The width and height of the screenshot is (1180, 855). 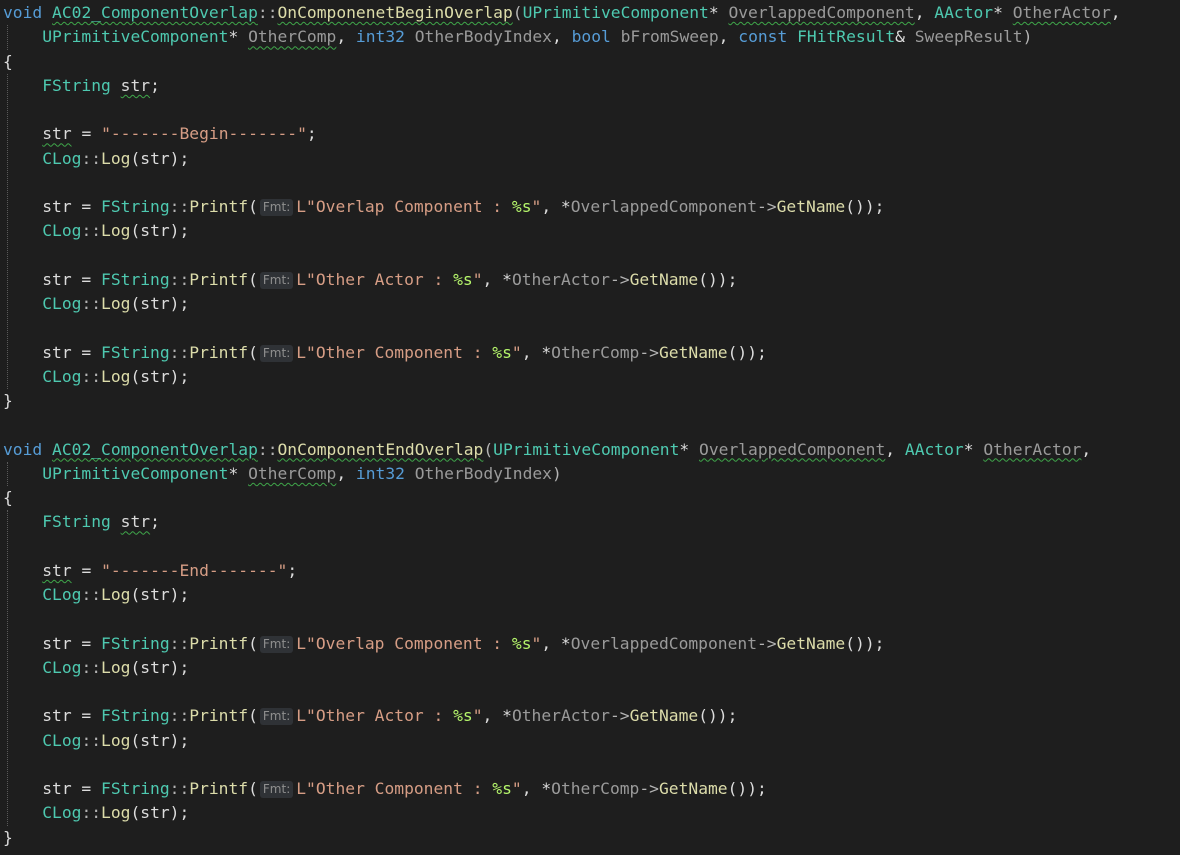 I want to click on type-name: UPrimitiveComponent, so click(x=615, y=12).